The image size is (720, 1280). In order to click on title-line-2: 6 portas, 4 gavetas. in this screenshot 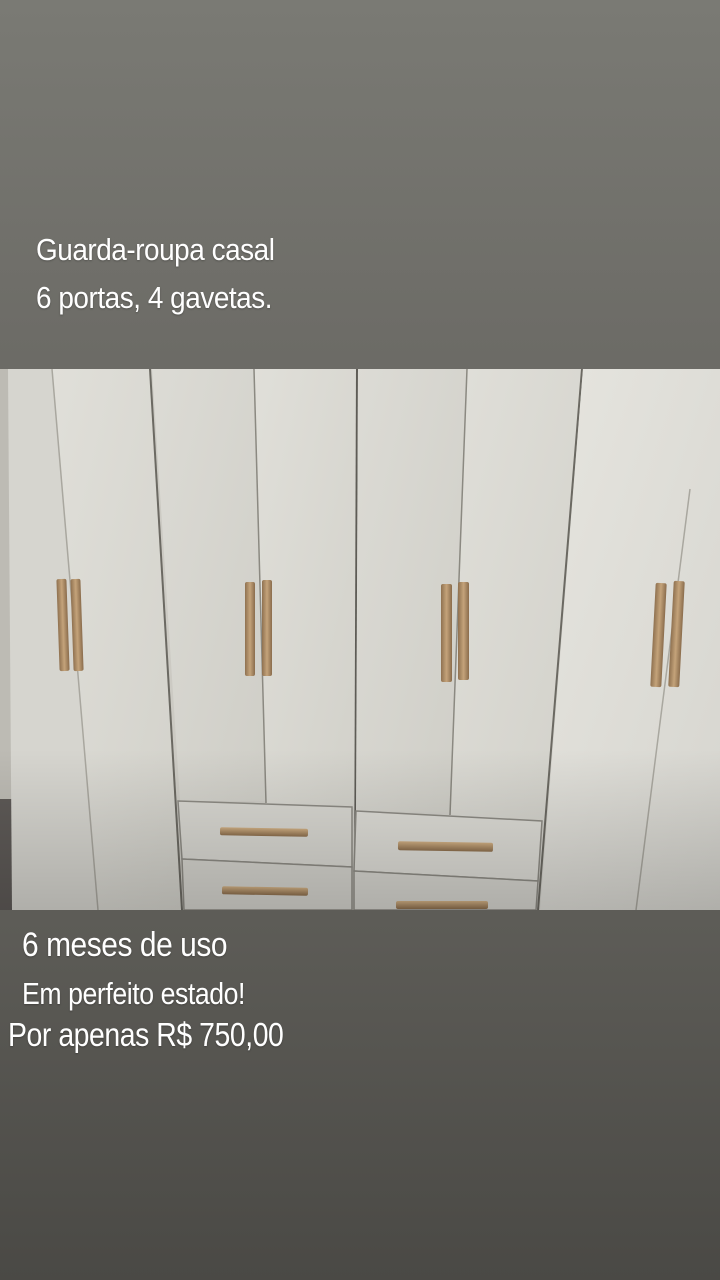, I will do `click(154, 297)`.